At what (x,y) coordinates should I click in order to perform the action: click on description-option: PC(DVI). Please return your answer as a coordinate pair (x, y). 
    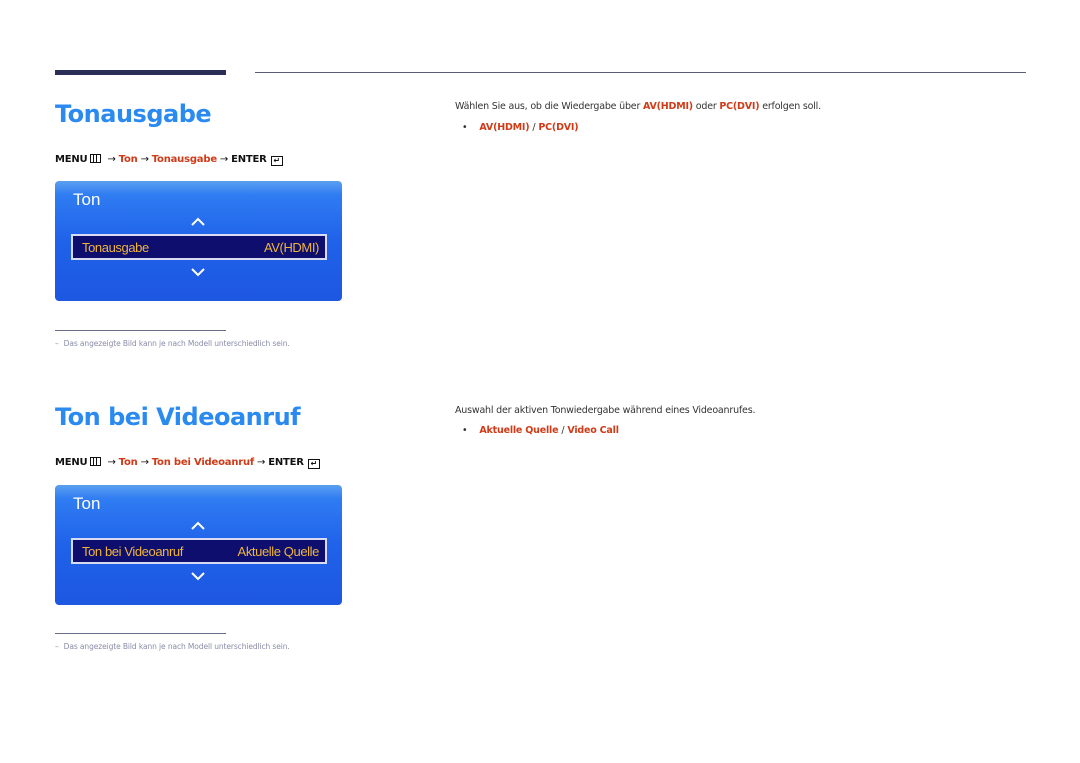
    Looking at the image, I should click on (739, 106).